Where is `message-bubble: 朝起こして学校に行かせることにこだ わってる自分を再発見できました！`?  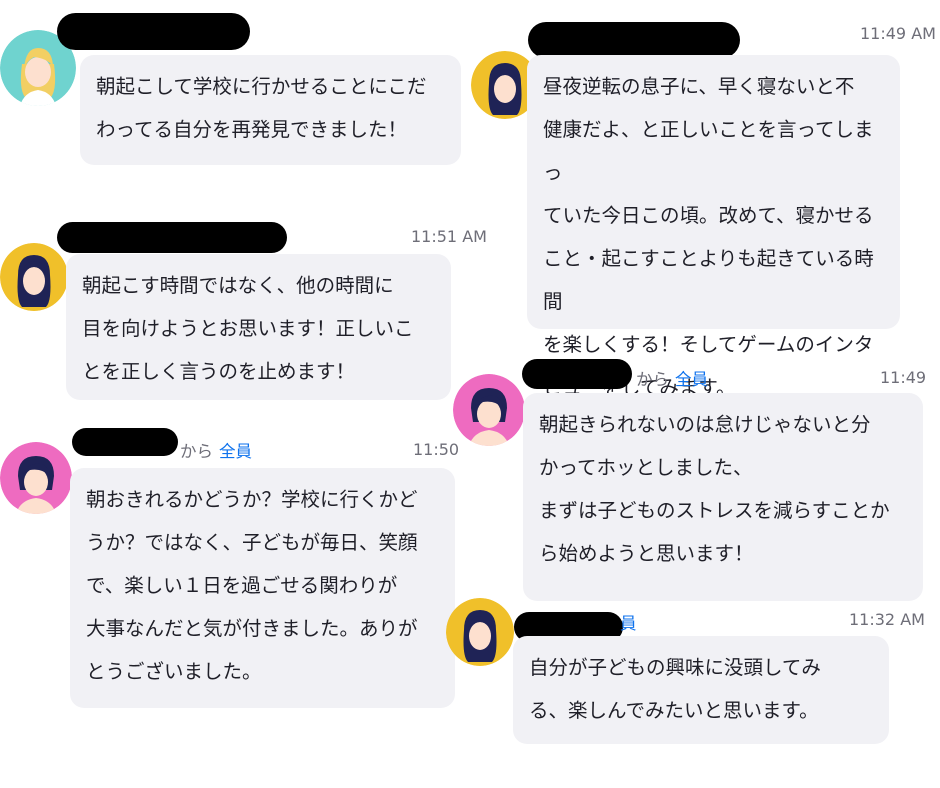
message-bubble: 朝起こして学校に行かせることにこだ わってる自分を再発見できました！ is located at coordinates (270, 110).